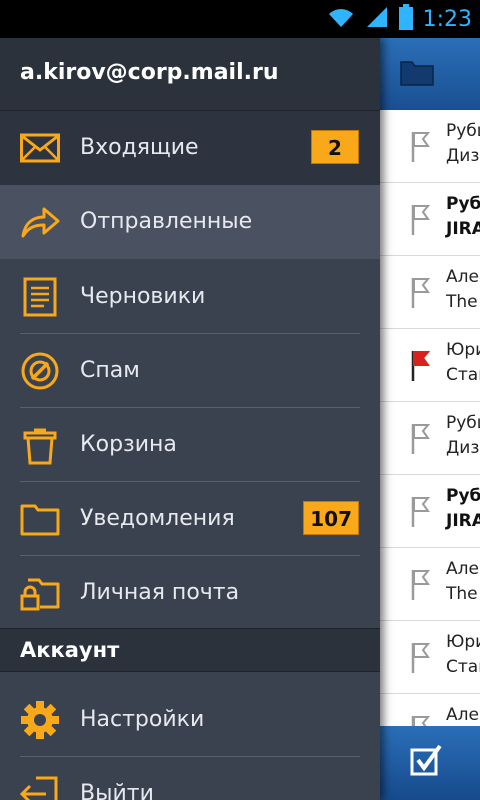 The height and width of the screenshot is (800, 480). I want to click on drawer-item-settings: Настройки, so click(190, 720).